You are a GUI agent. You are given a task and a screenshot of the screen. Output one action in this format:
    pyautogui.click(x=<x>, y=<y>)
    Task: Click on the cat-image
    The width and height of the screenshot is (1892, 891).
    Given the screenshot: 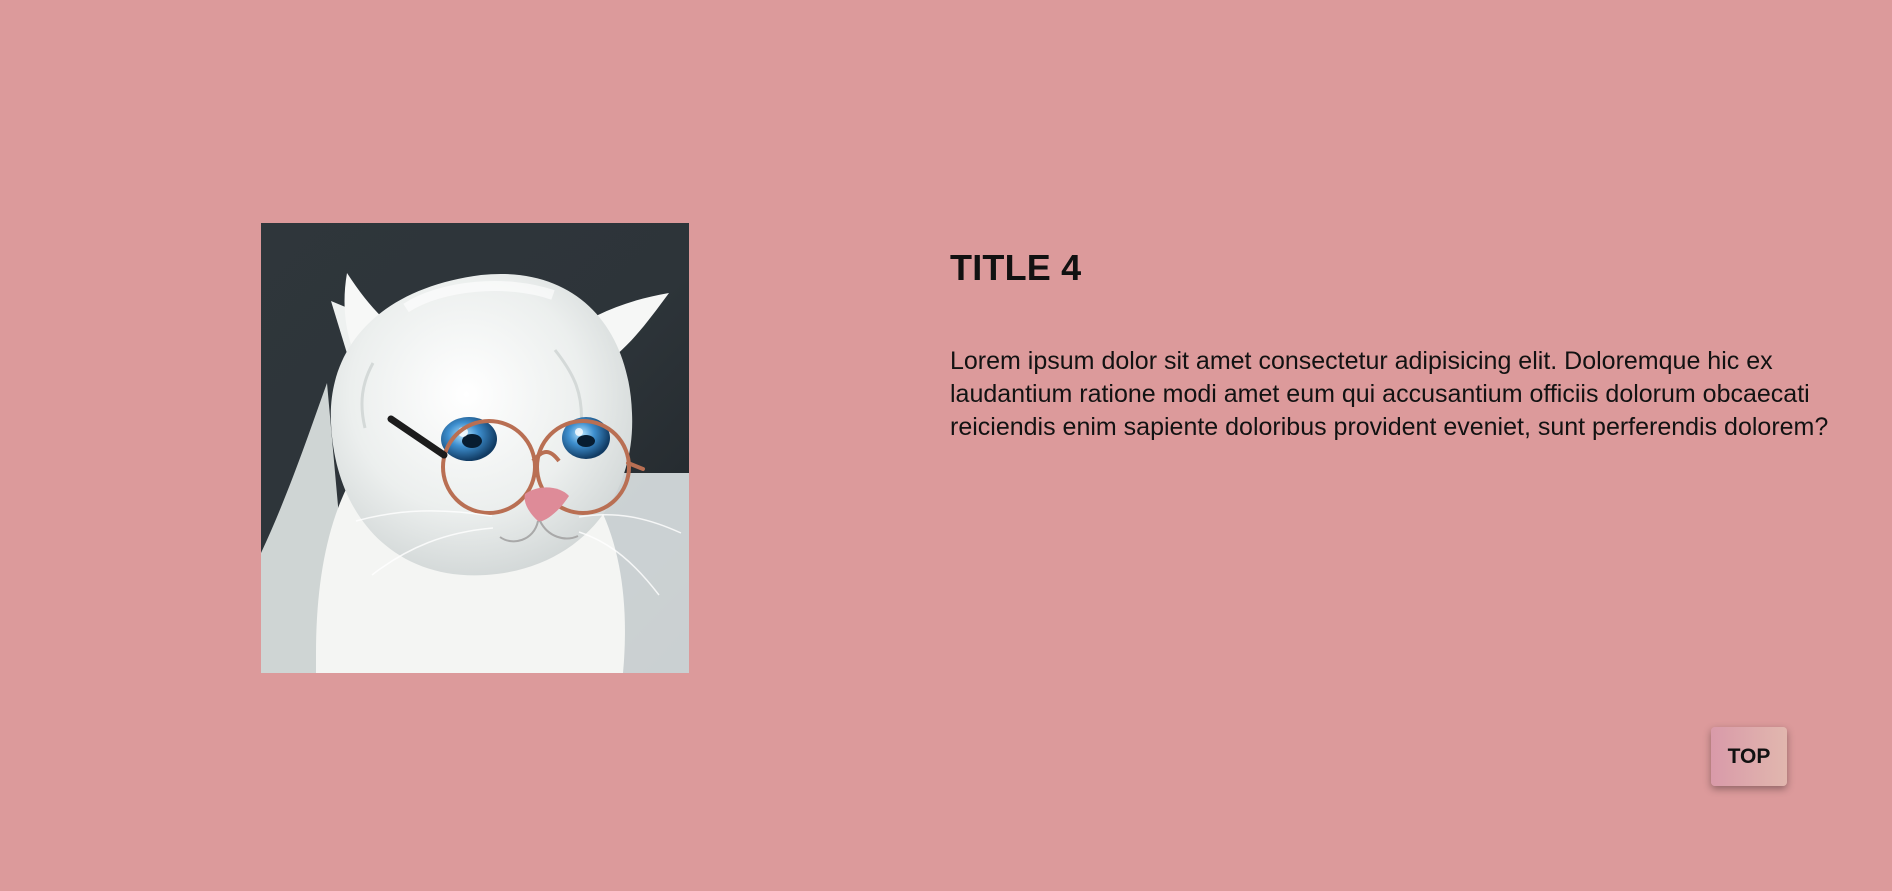 What is the action you would take?
    pyautogui.click(x=475, y=448)
    